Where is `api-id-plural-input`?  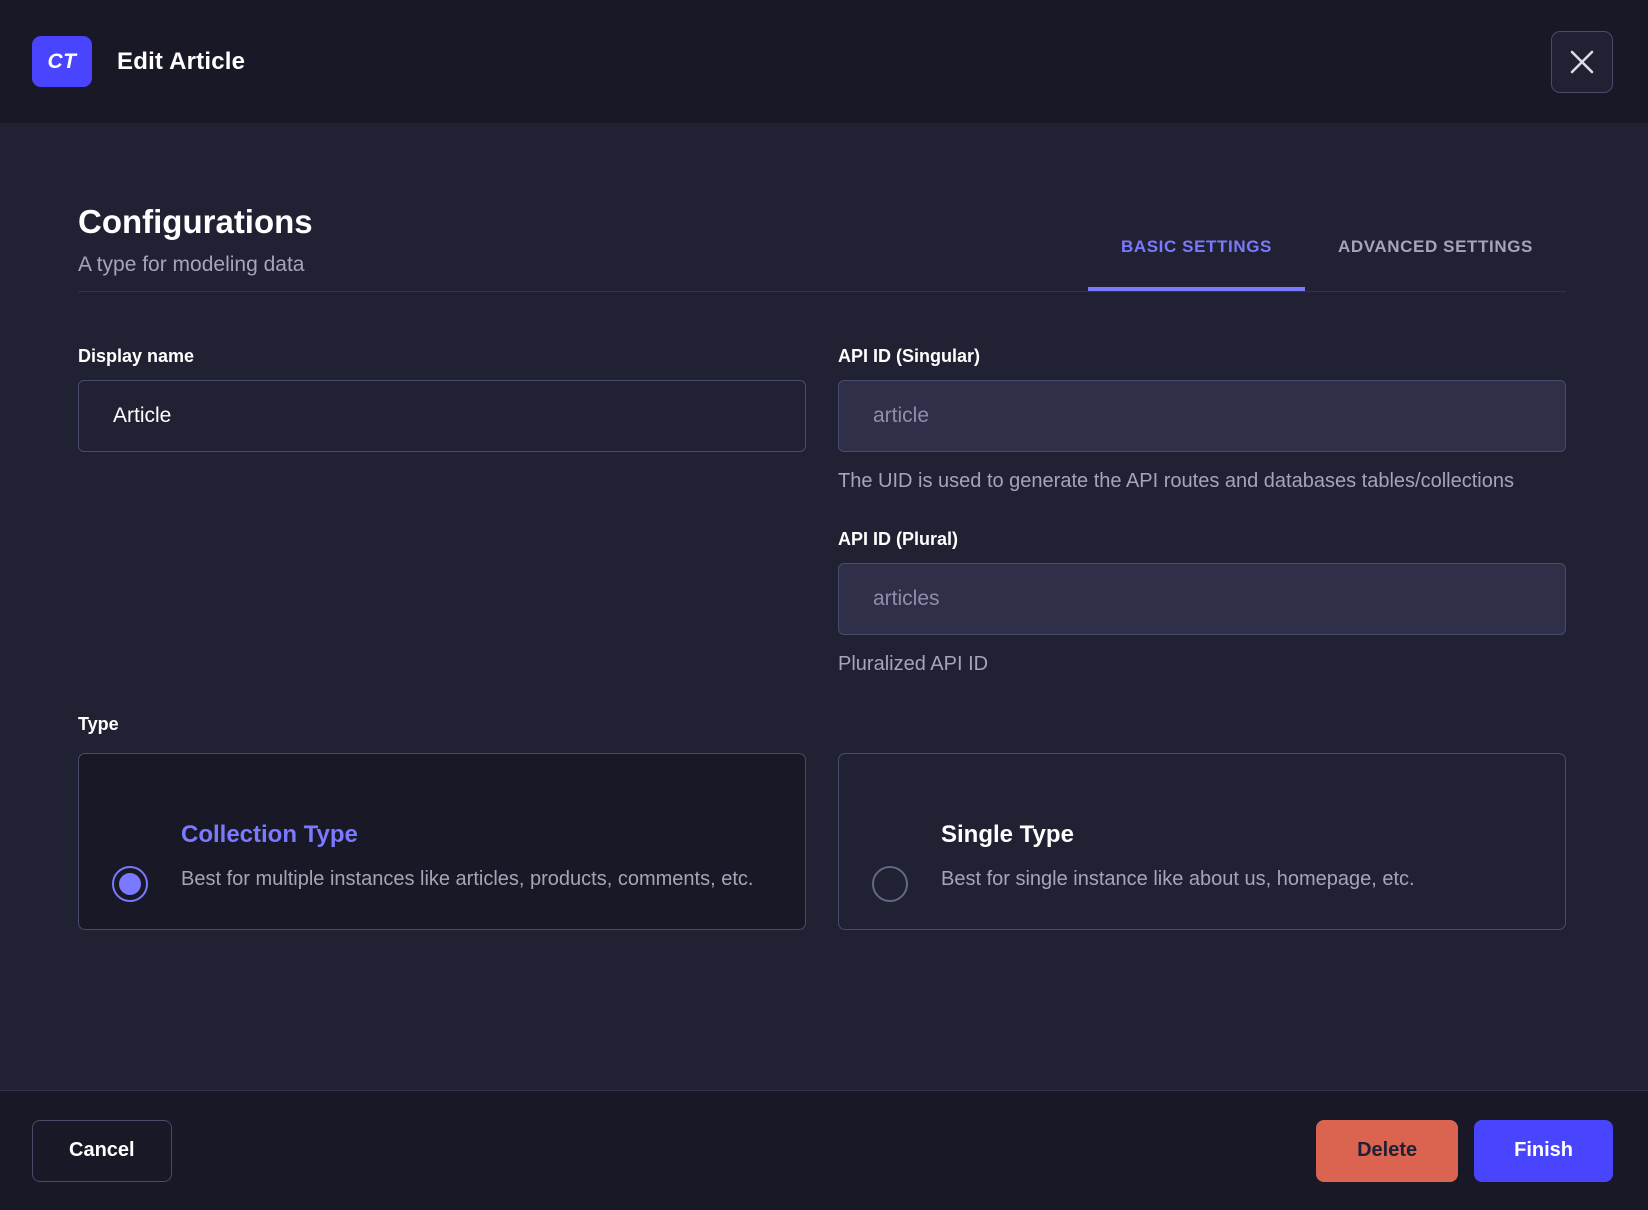 api-id-plural-input is located at coordinates (1202, 599).